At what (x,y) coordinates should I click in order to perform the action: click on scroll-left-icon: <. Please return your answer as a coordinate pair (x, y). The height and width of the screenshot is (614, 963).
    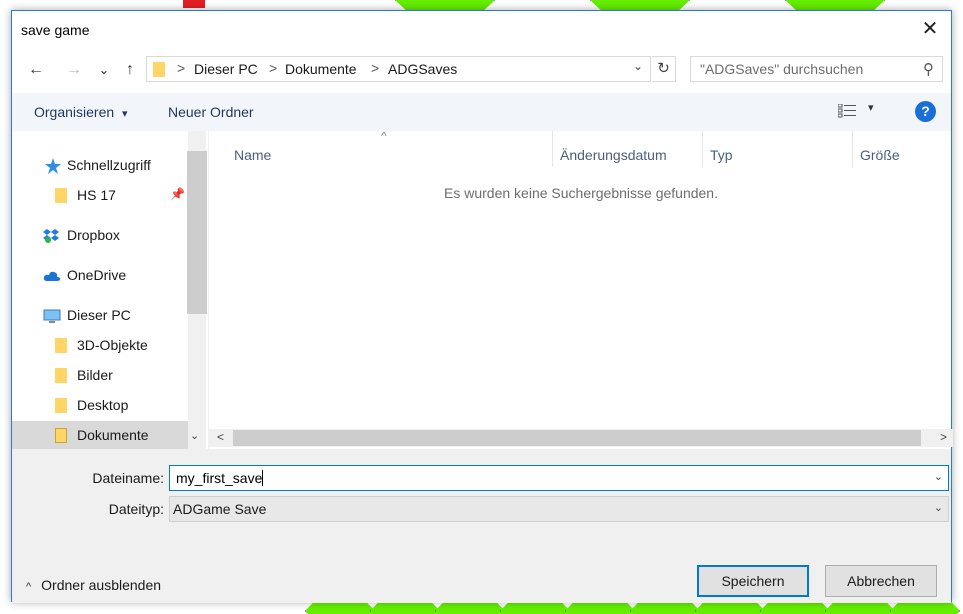
    Looking at the image, I should click on (220, 437).